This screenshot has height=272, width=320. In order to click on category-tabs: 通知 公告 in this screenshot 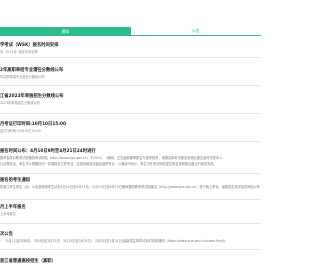, I will do `click(130, 31)`.